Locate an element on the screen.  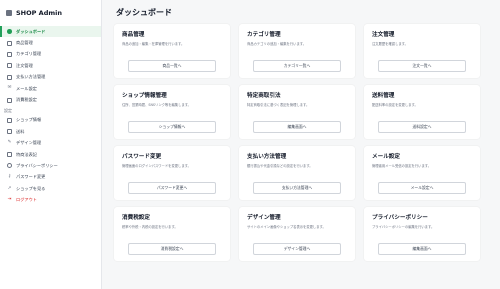
logout-icon: ⇥ is located at coordinates (9, 199).